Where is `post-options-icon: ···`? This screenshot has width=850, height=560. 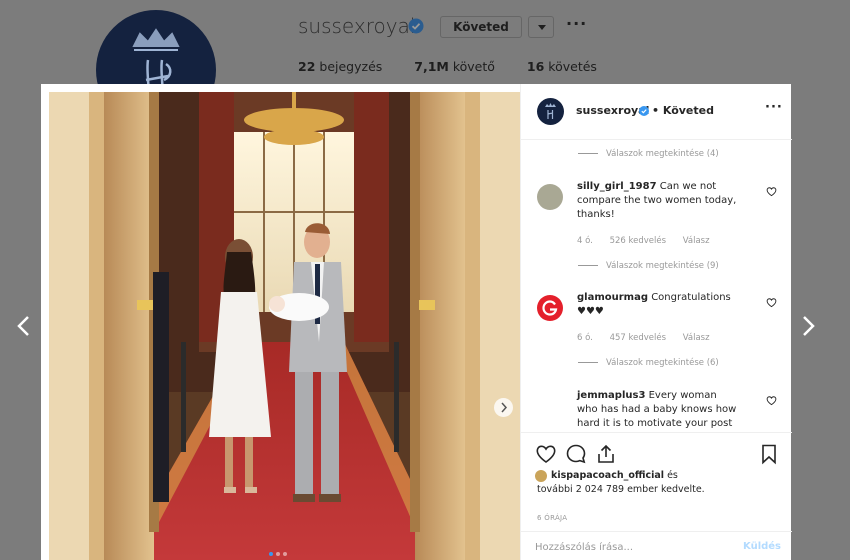 post-options-icon: ··· is located at coordinates (774, 107).